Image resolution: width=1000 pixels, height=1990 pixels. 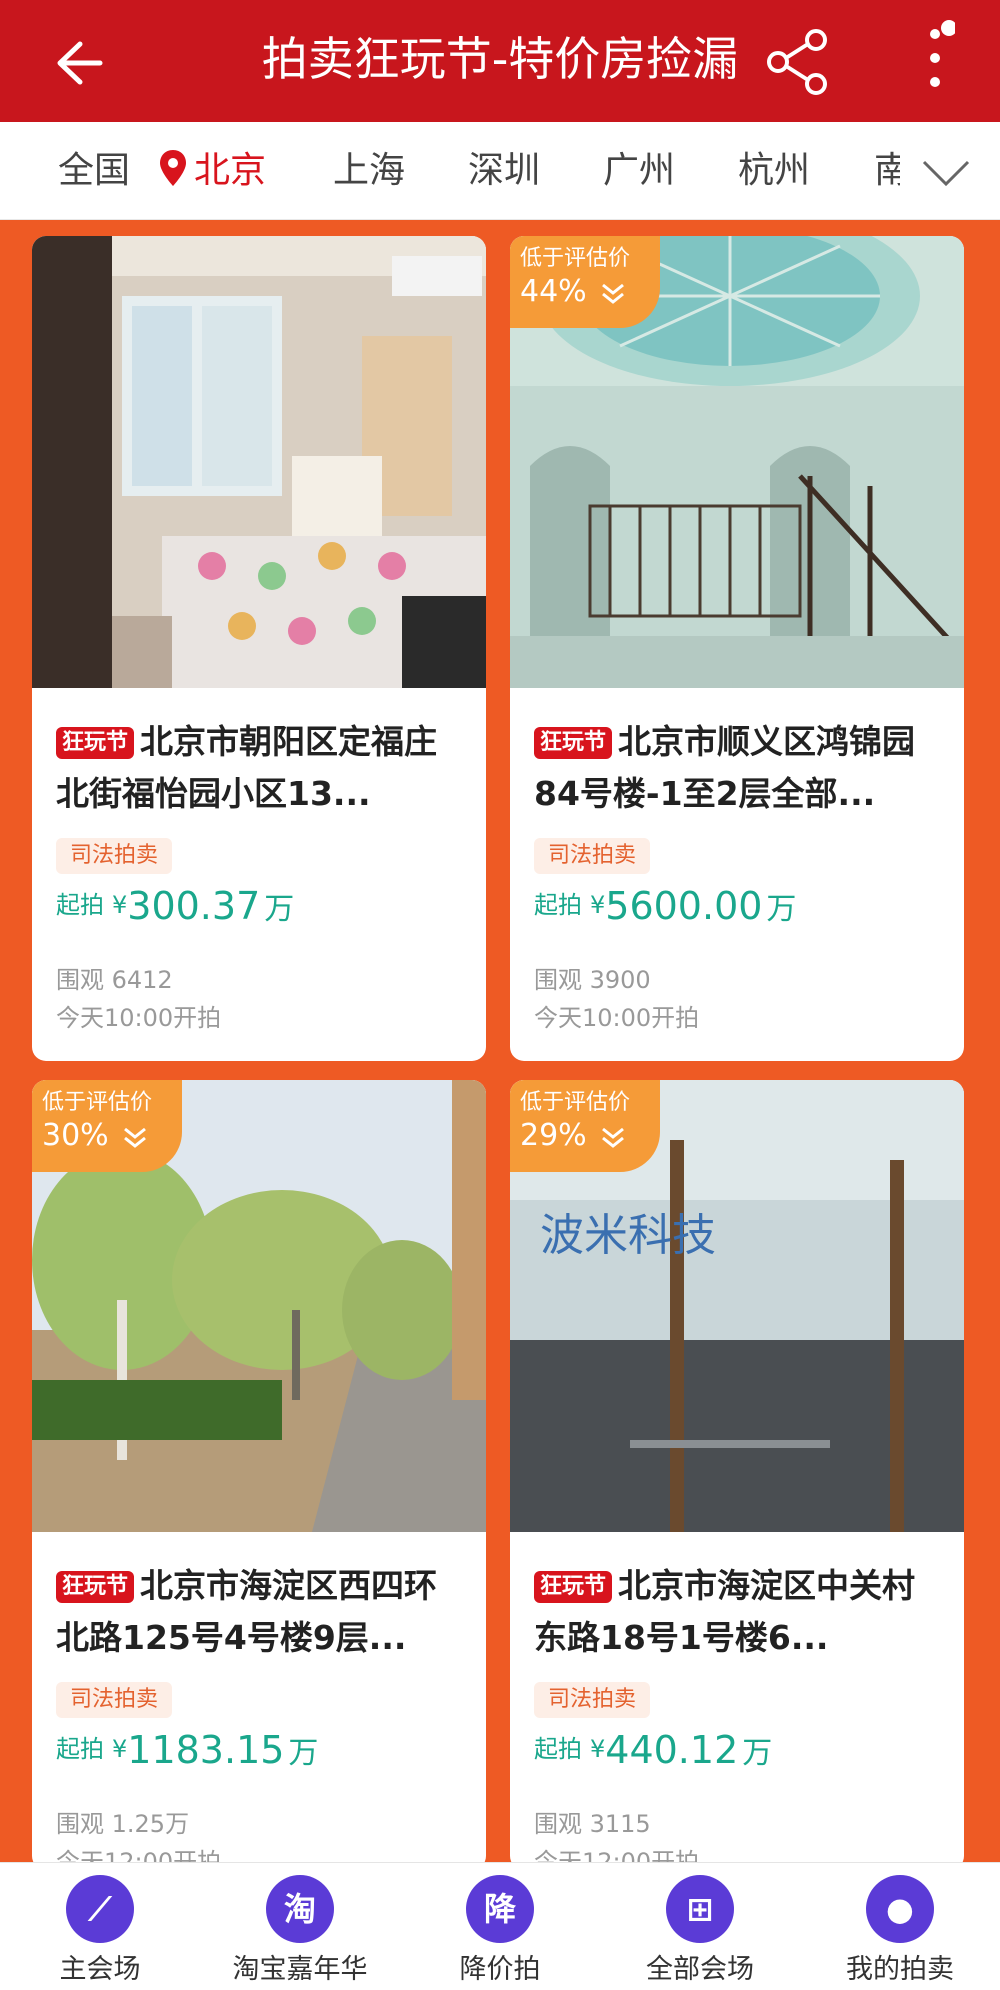 I want to click on price-value: 5600.00, so click(x=684, y=906).